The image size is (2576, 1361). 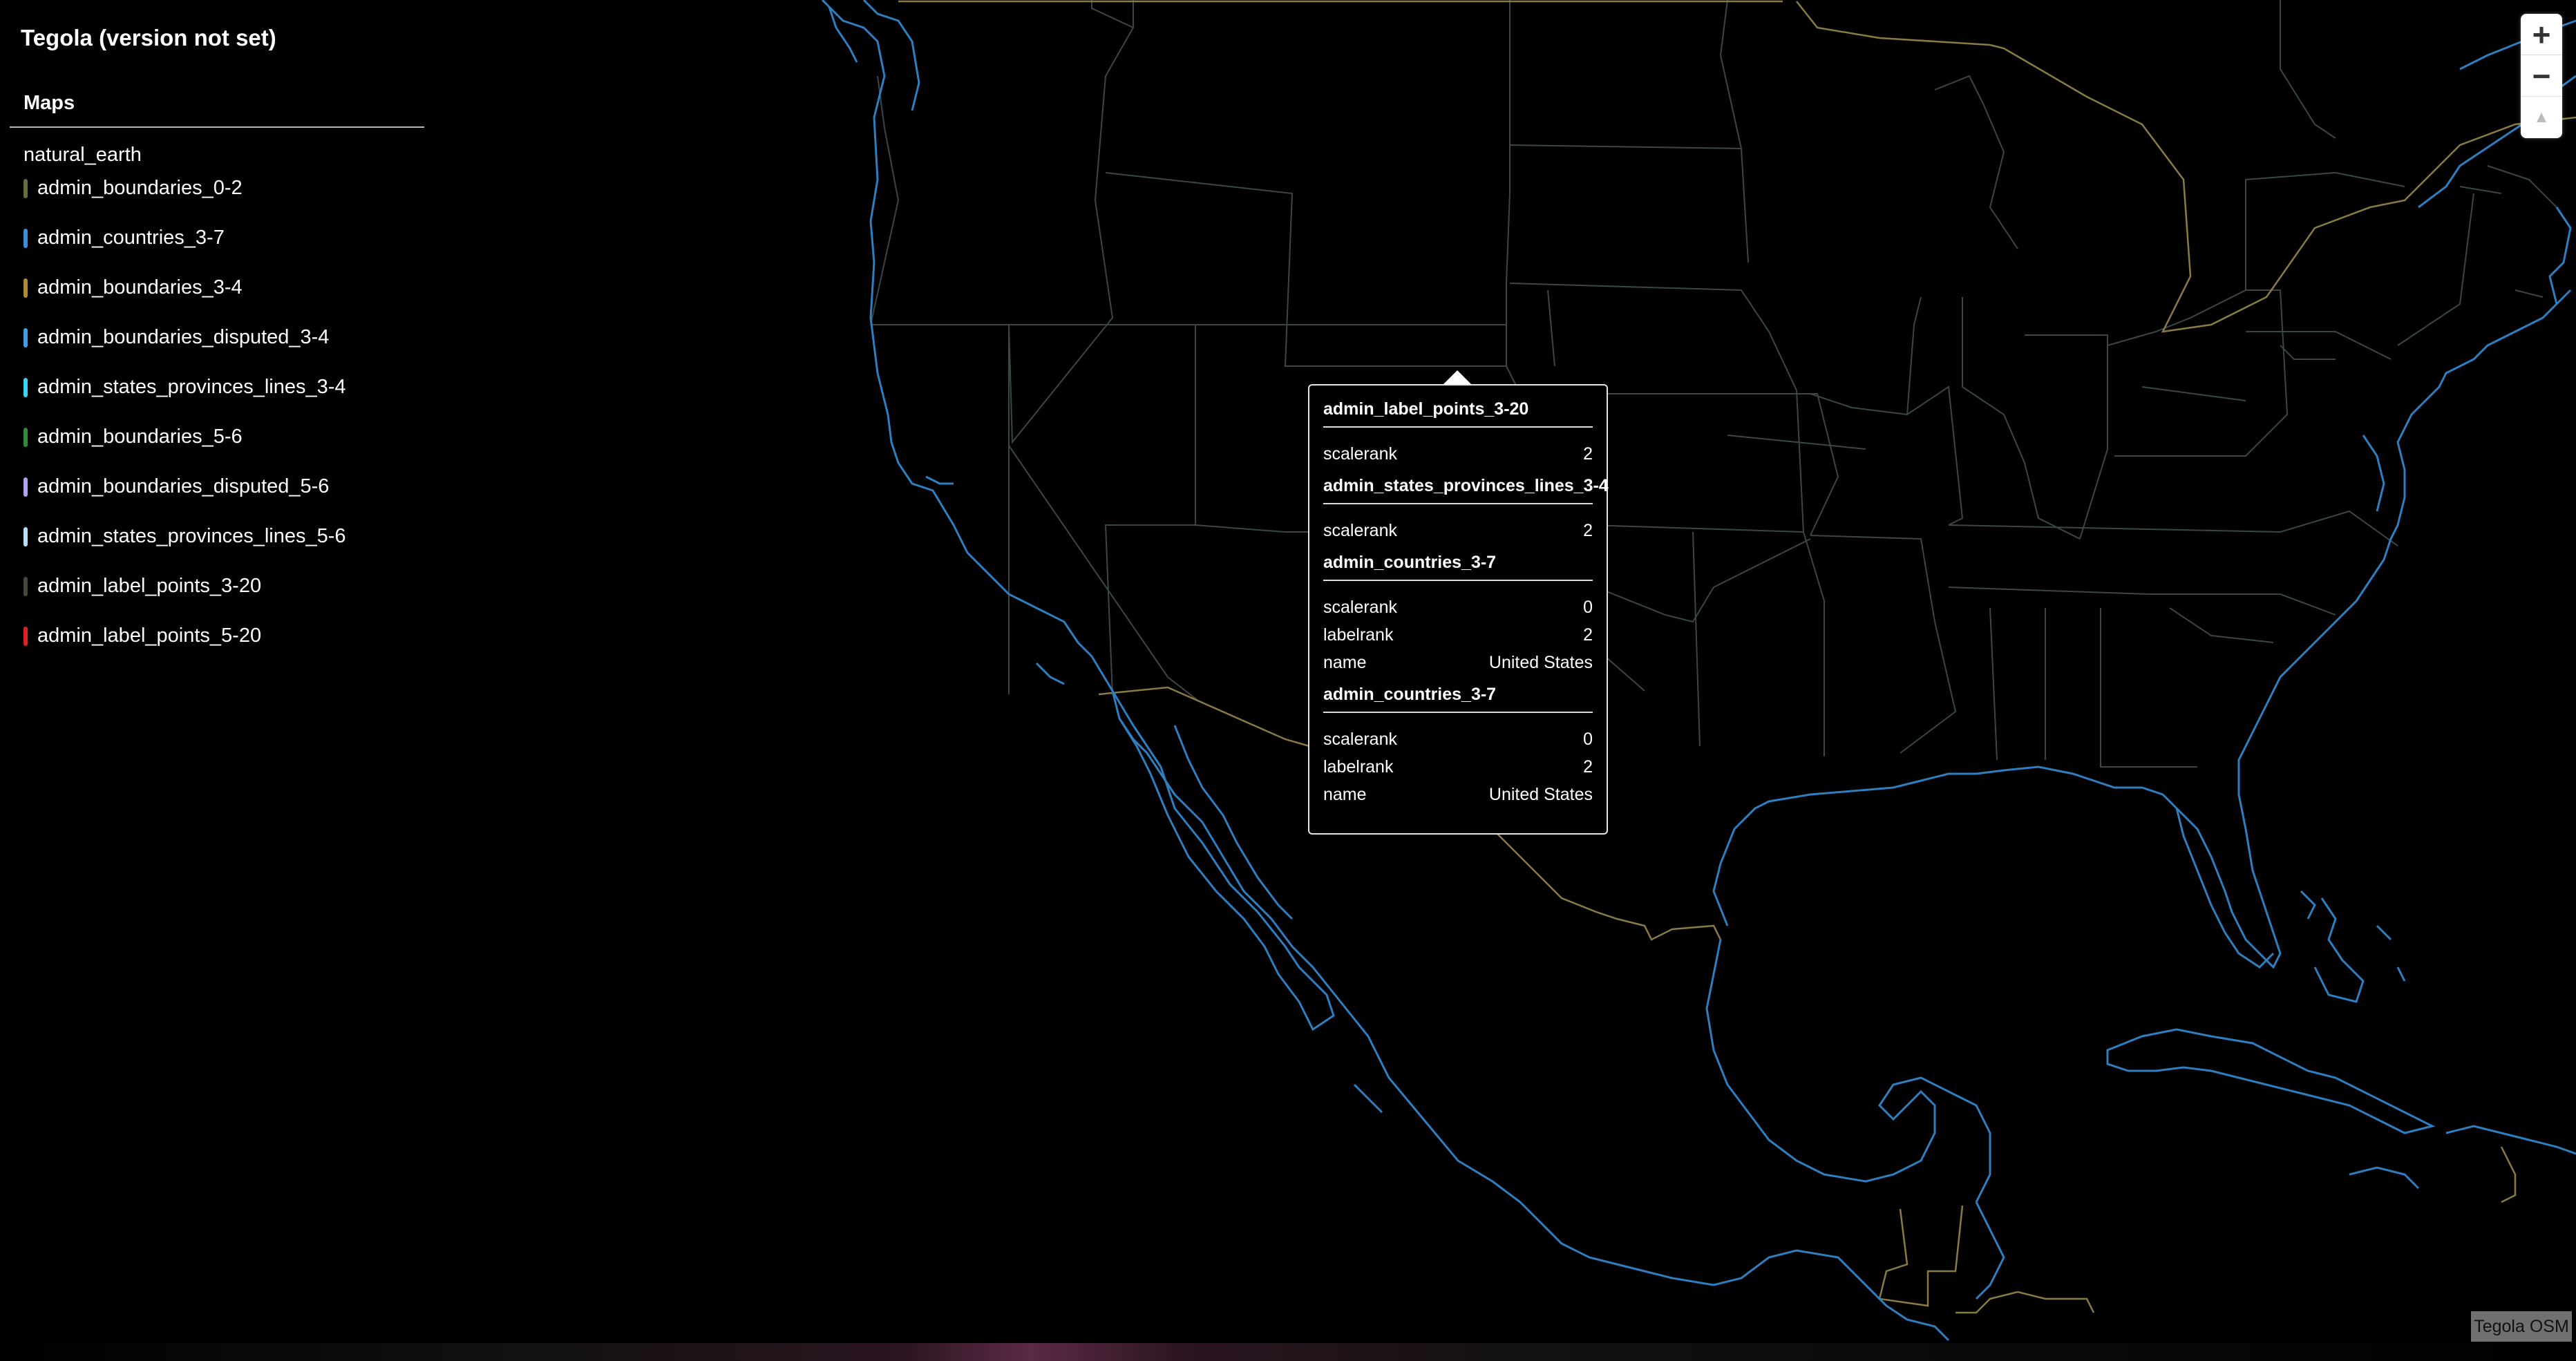 I want to click on app-title: Tegola (version not set), so click(x=148, y=37).